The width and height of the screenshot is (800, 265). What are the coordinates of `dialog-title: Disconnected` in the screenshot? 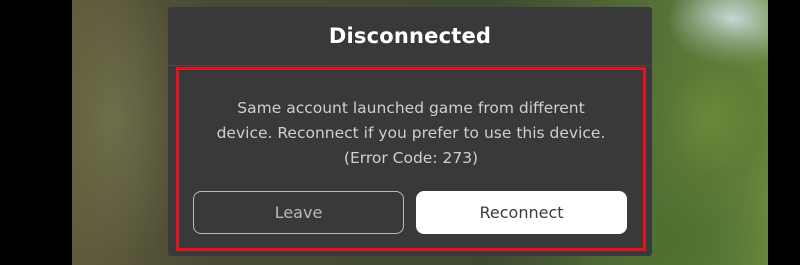 It's located at (410, 36).